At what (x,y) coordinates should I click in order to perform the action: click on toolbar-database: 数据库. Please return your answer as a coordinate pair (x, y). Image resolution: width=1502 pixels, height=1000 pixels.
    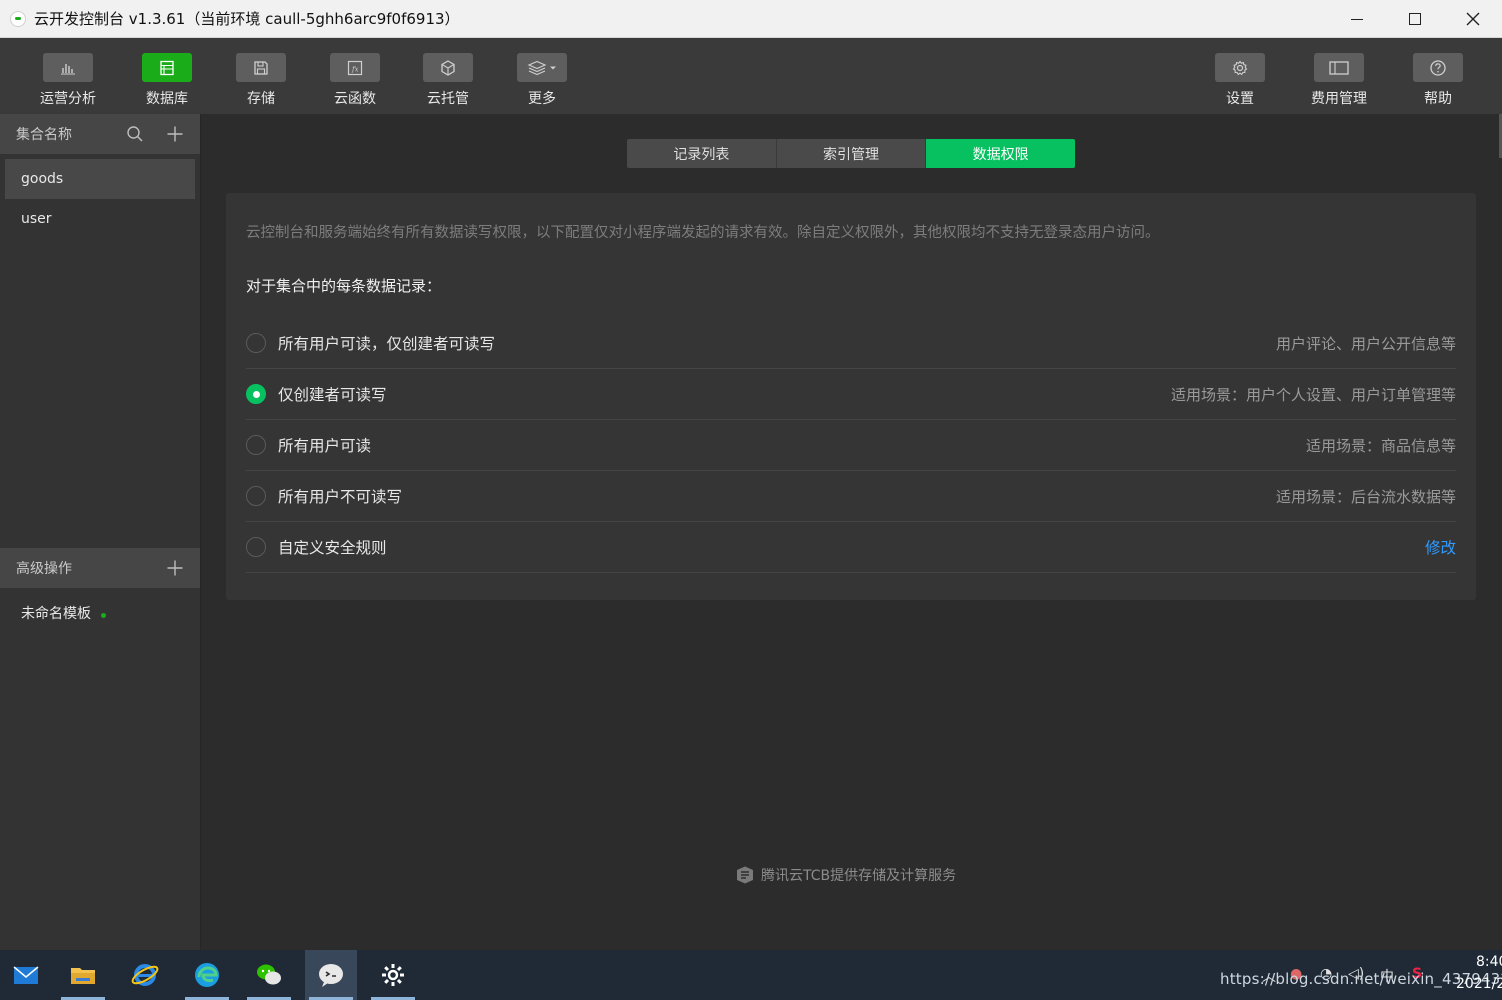
    Looking at the image, I should click on (167, 80).